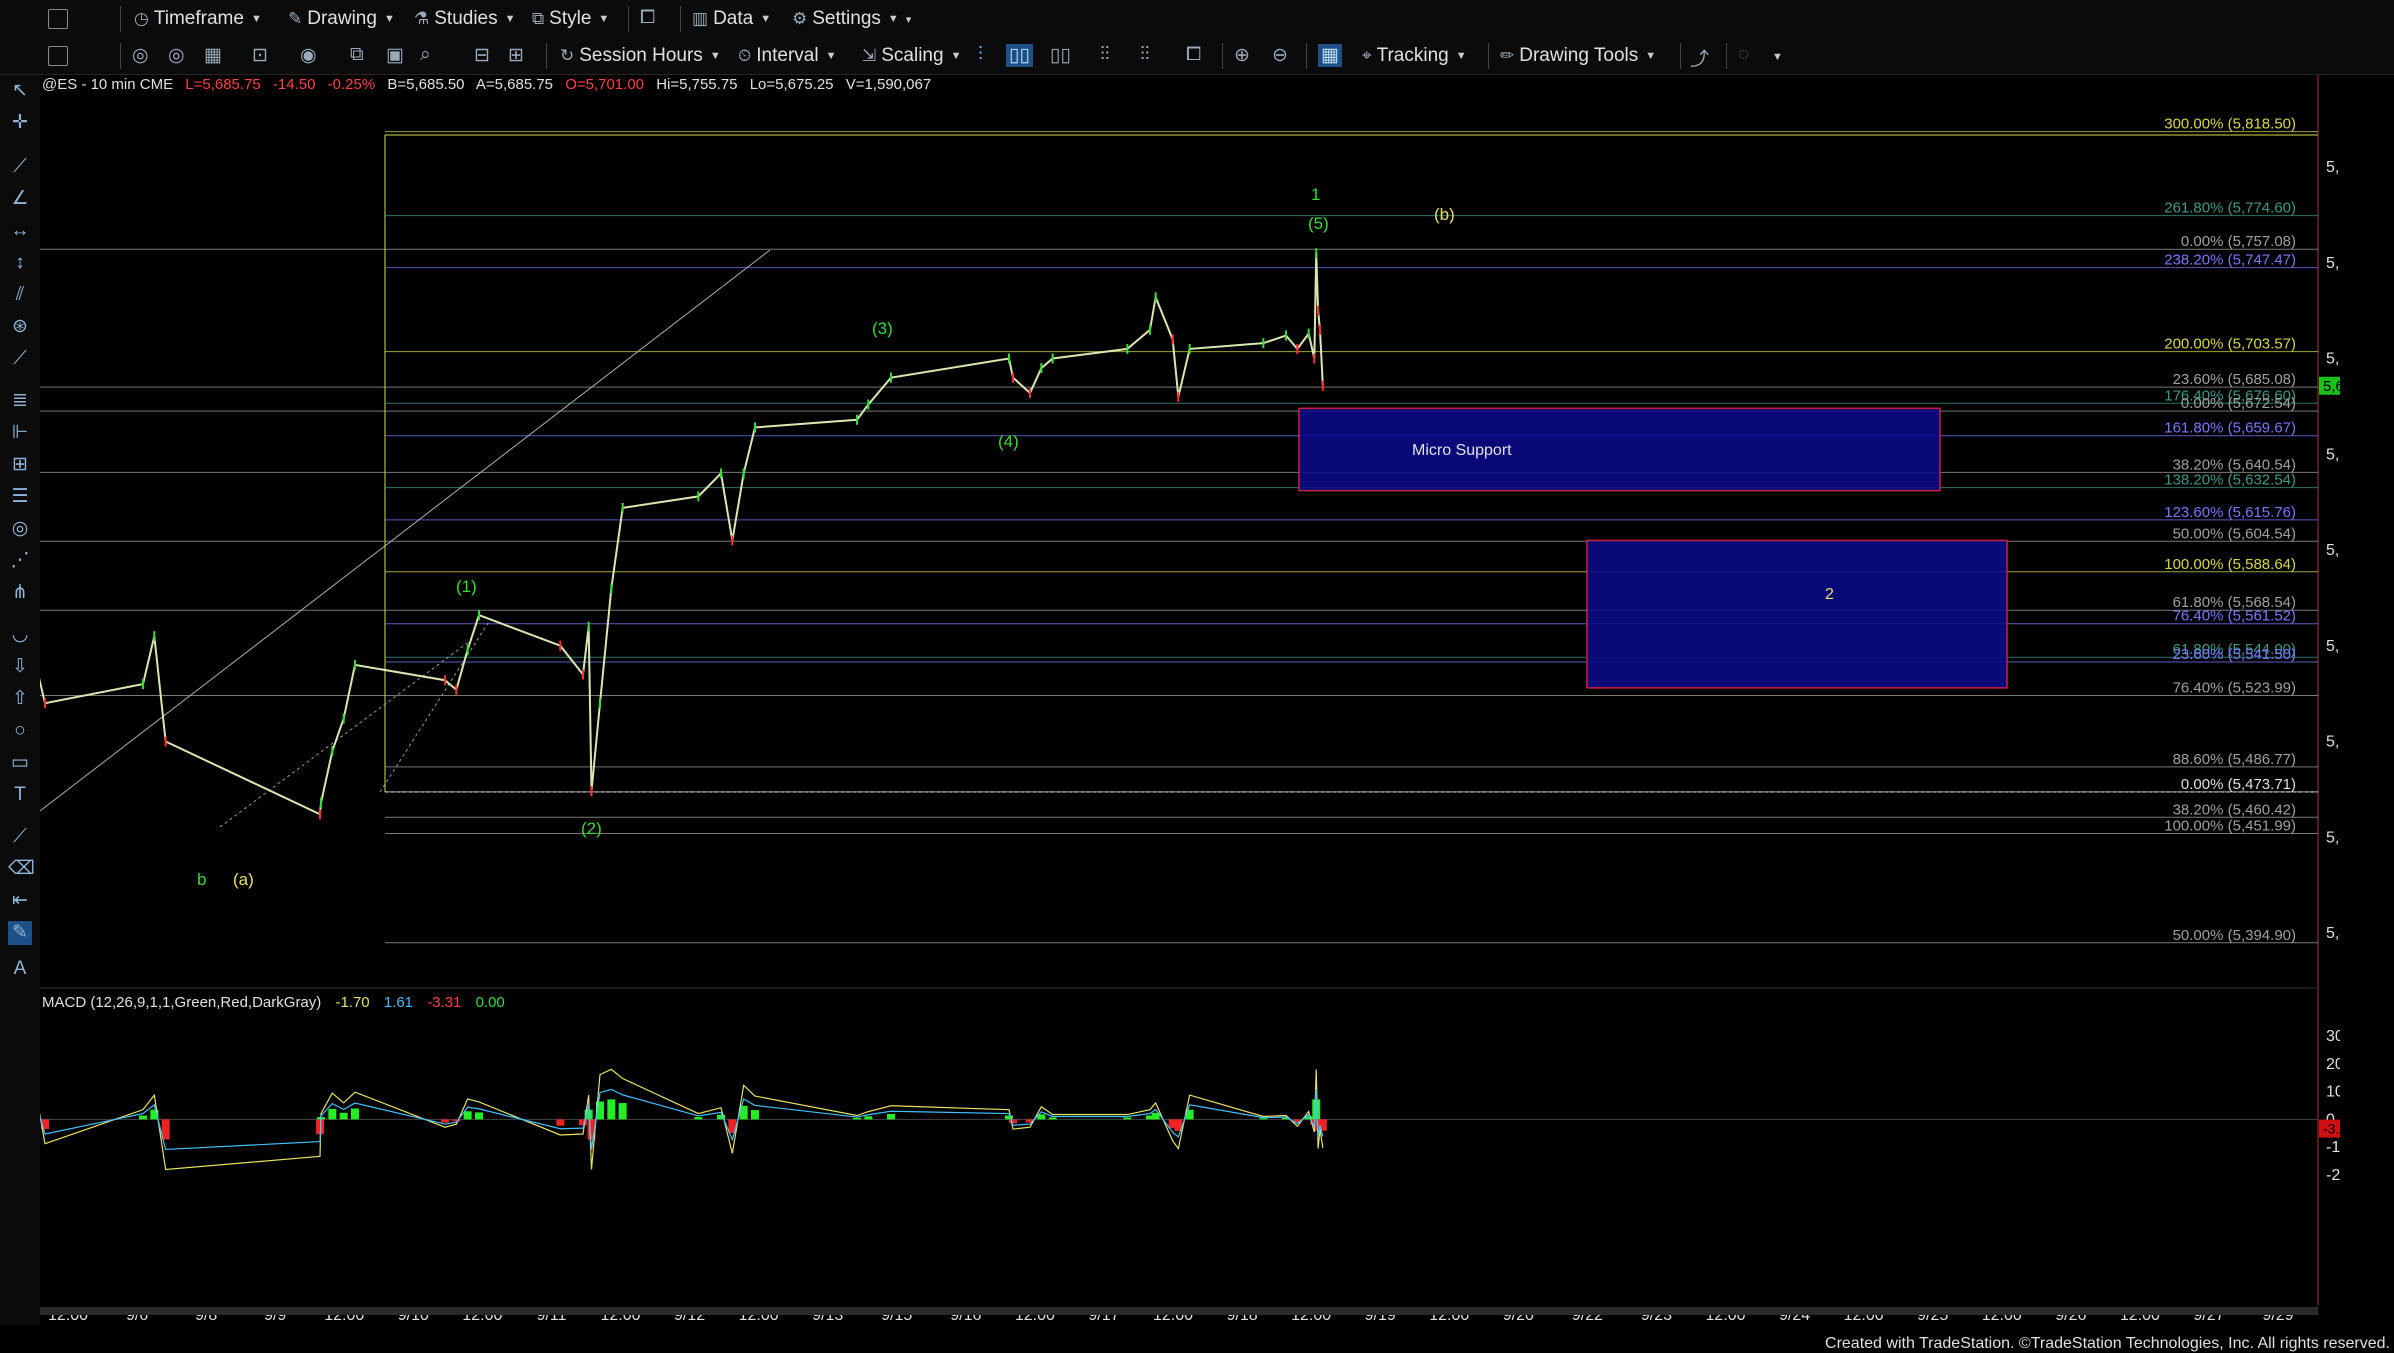 This screenshot has width=2394, height=1353. What do you see at coordinates (20, 497) in the screenshot?
I see `gann-icon: ☰` at bounding box center [20, 497].